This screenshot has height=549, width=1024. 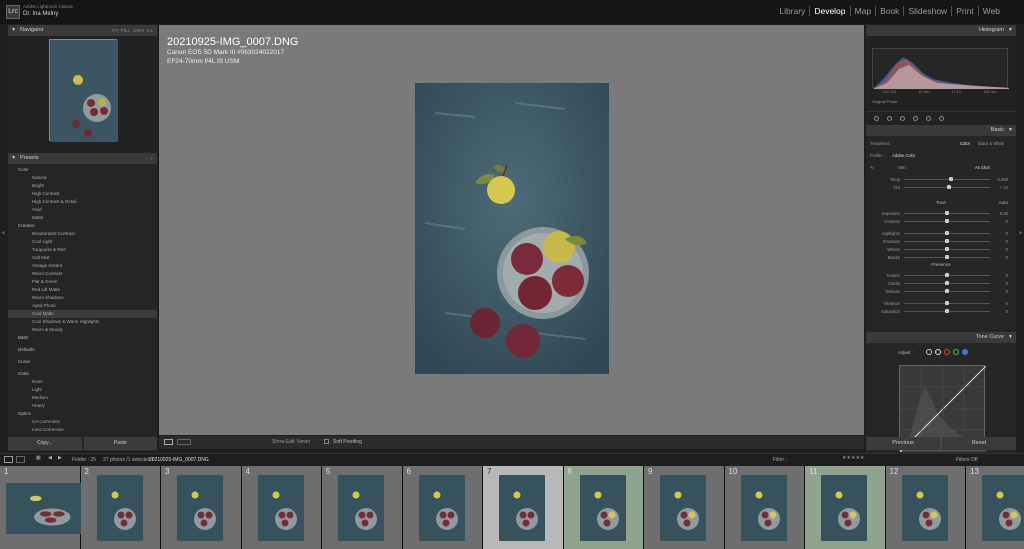 What do you see at coordinates (82, 194) in the screenshot?
I see `preset-item: High Contrast` at bounding box center [82, 194].